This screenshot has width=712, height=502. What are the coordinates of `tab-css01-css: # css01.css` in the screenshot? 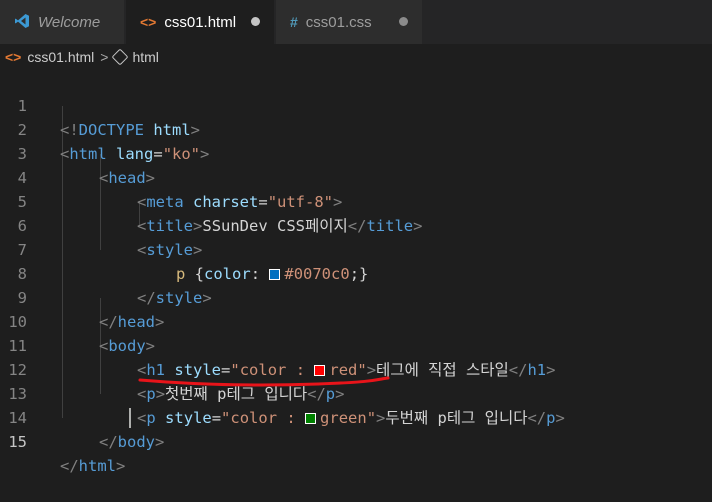 It's located at (349, 22).